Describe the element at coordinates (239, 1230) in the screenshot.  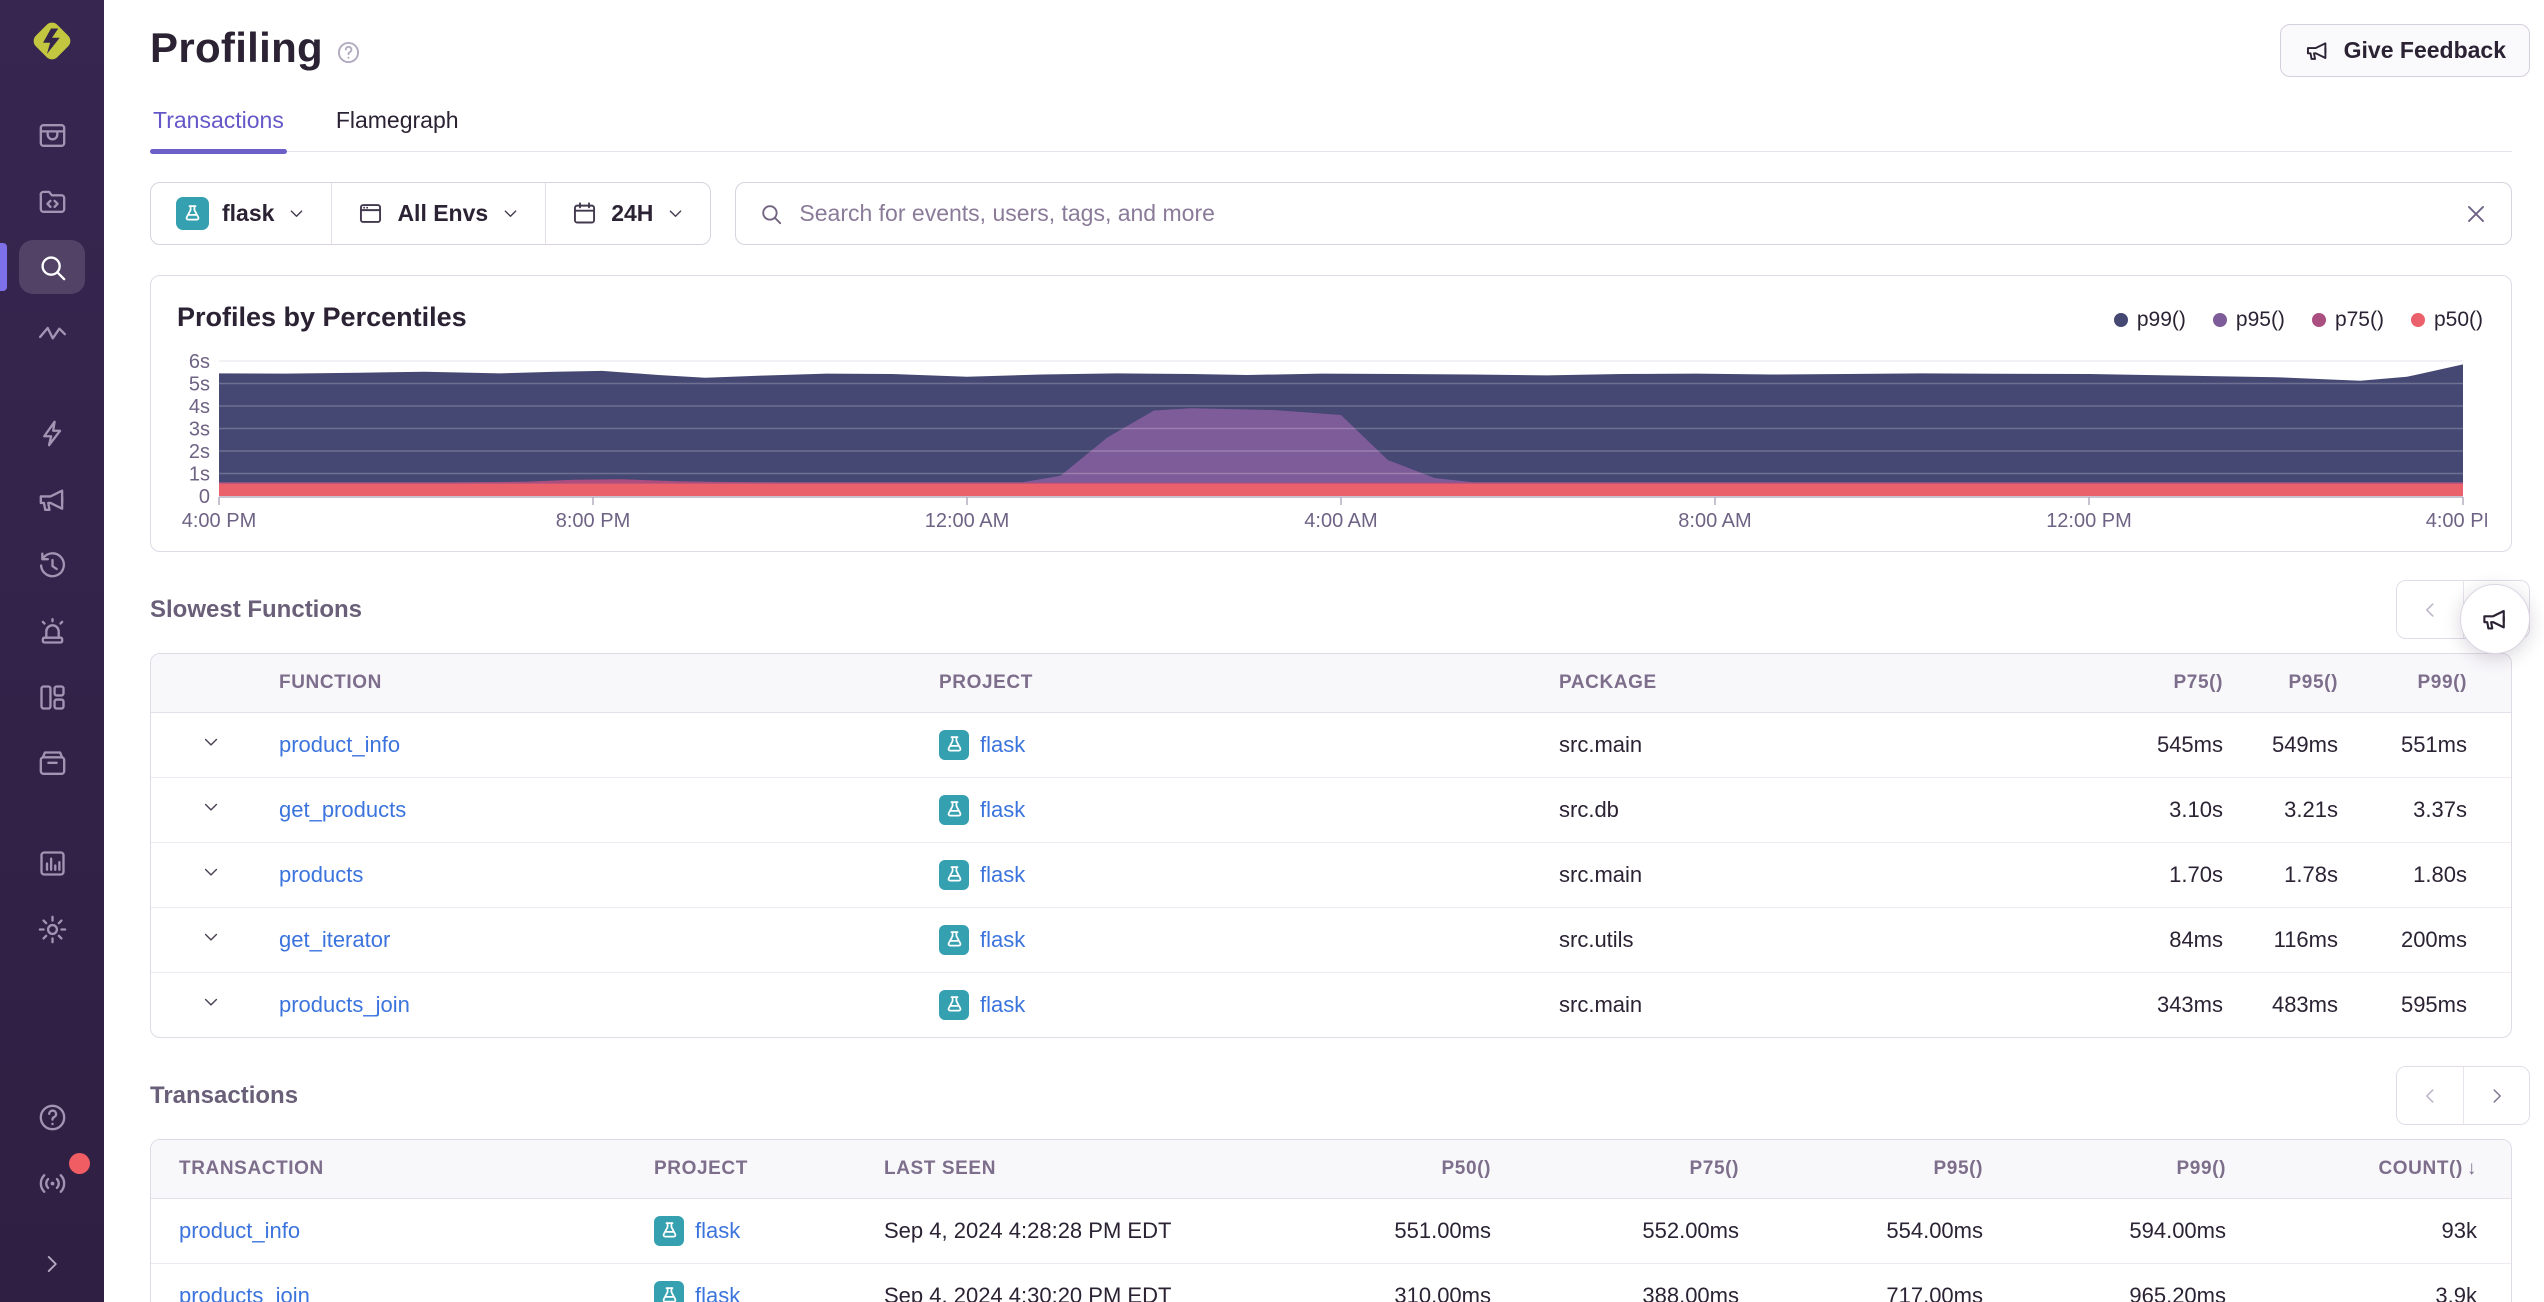
I see `transaction-link: product_info` at that location.